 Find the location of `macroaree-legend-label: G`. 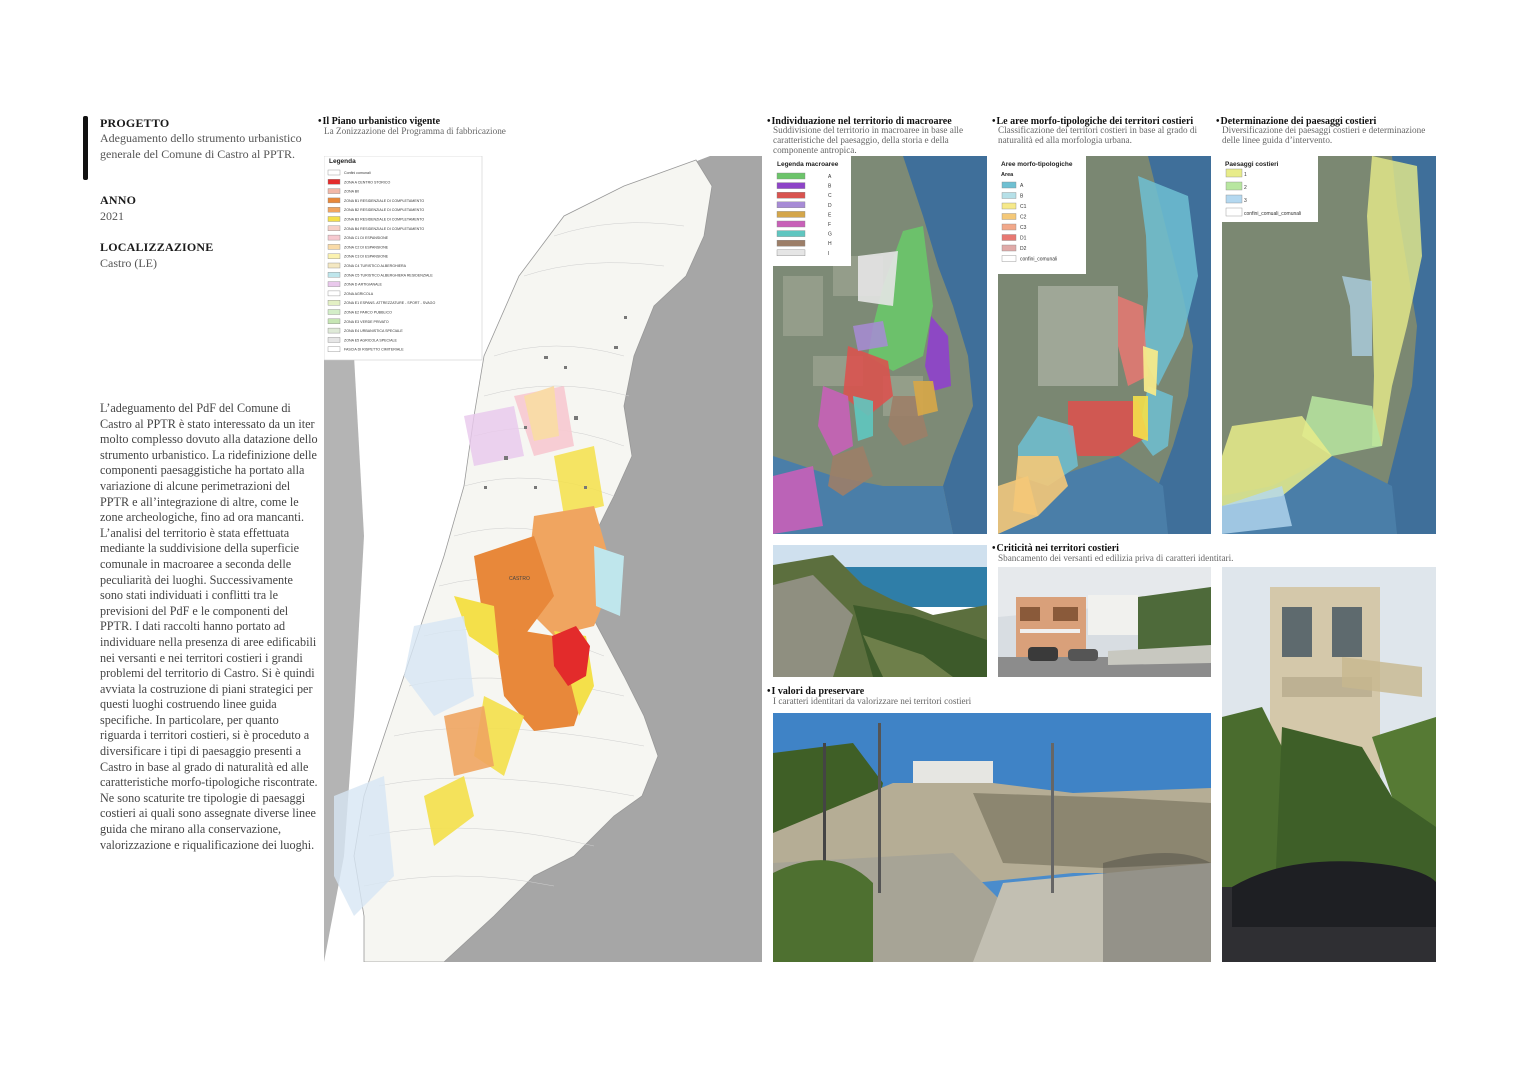

macroaree-legend-label: G is located at coordinates (830, 235).